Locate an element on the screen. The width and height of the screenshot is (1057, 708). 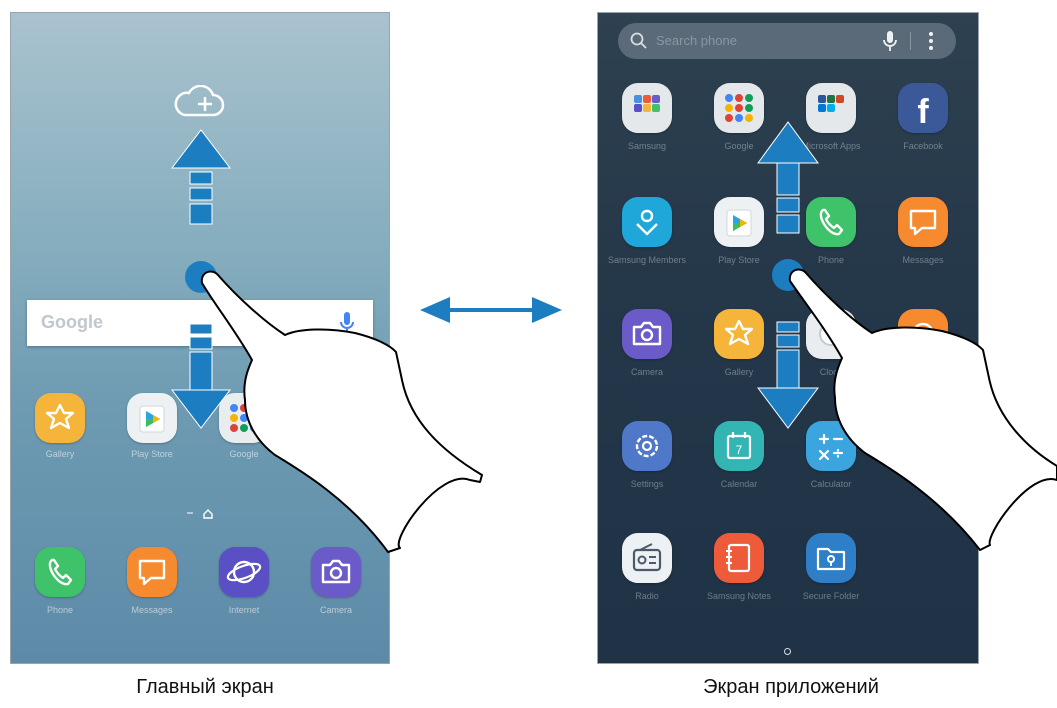
apps-screen-caption: Экран приложений is located at coordinates (791, 687).